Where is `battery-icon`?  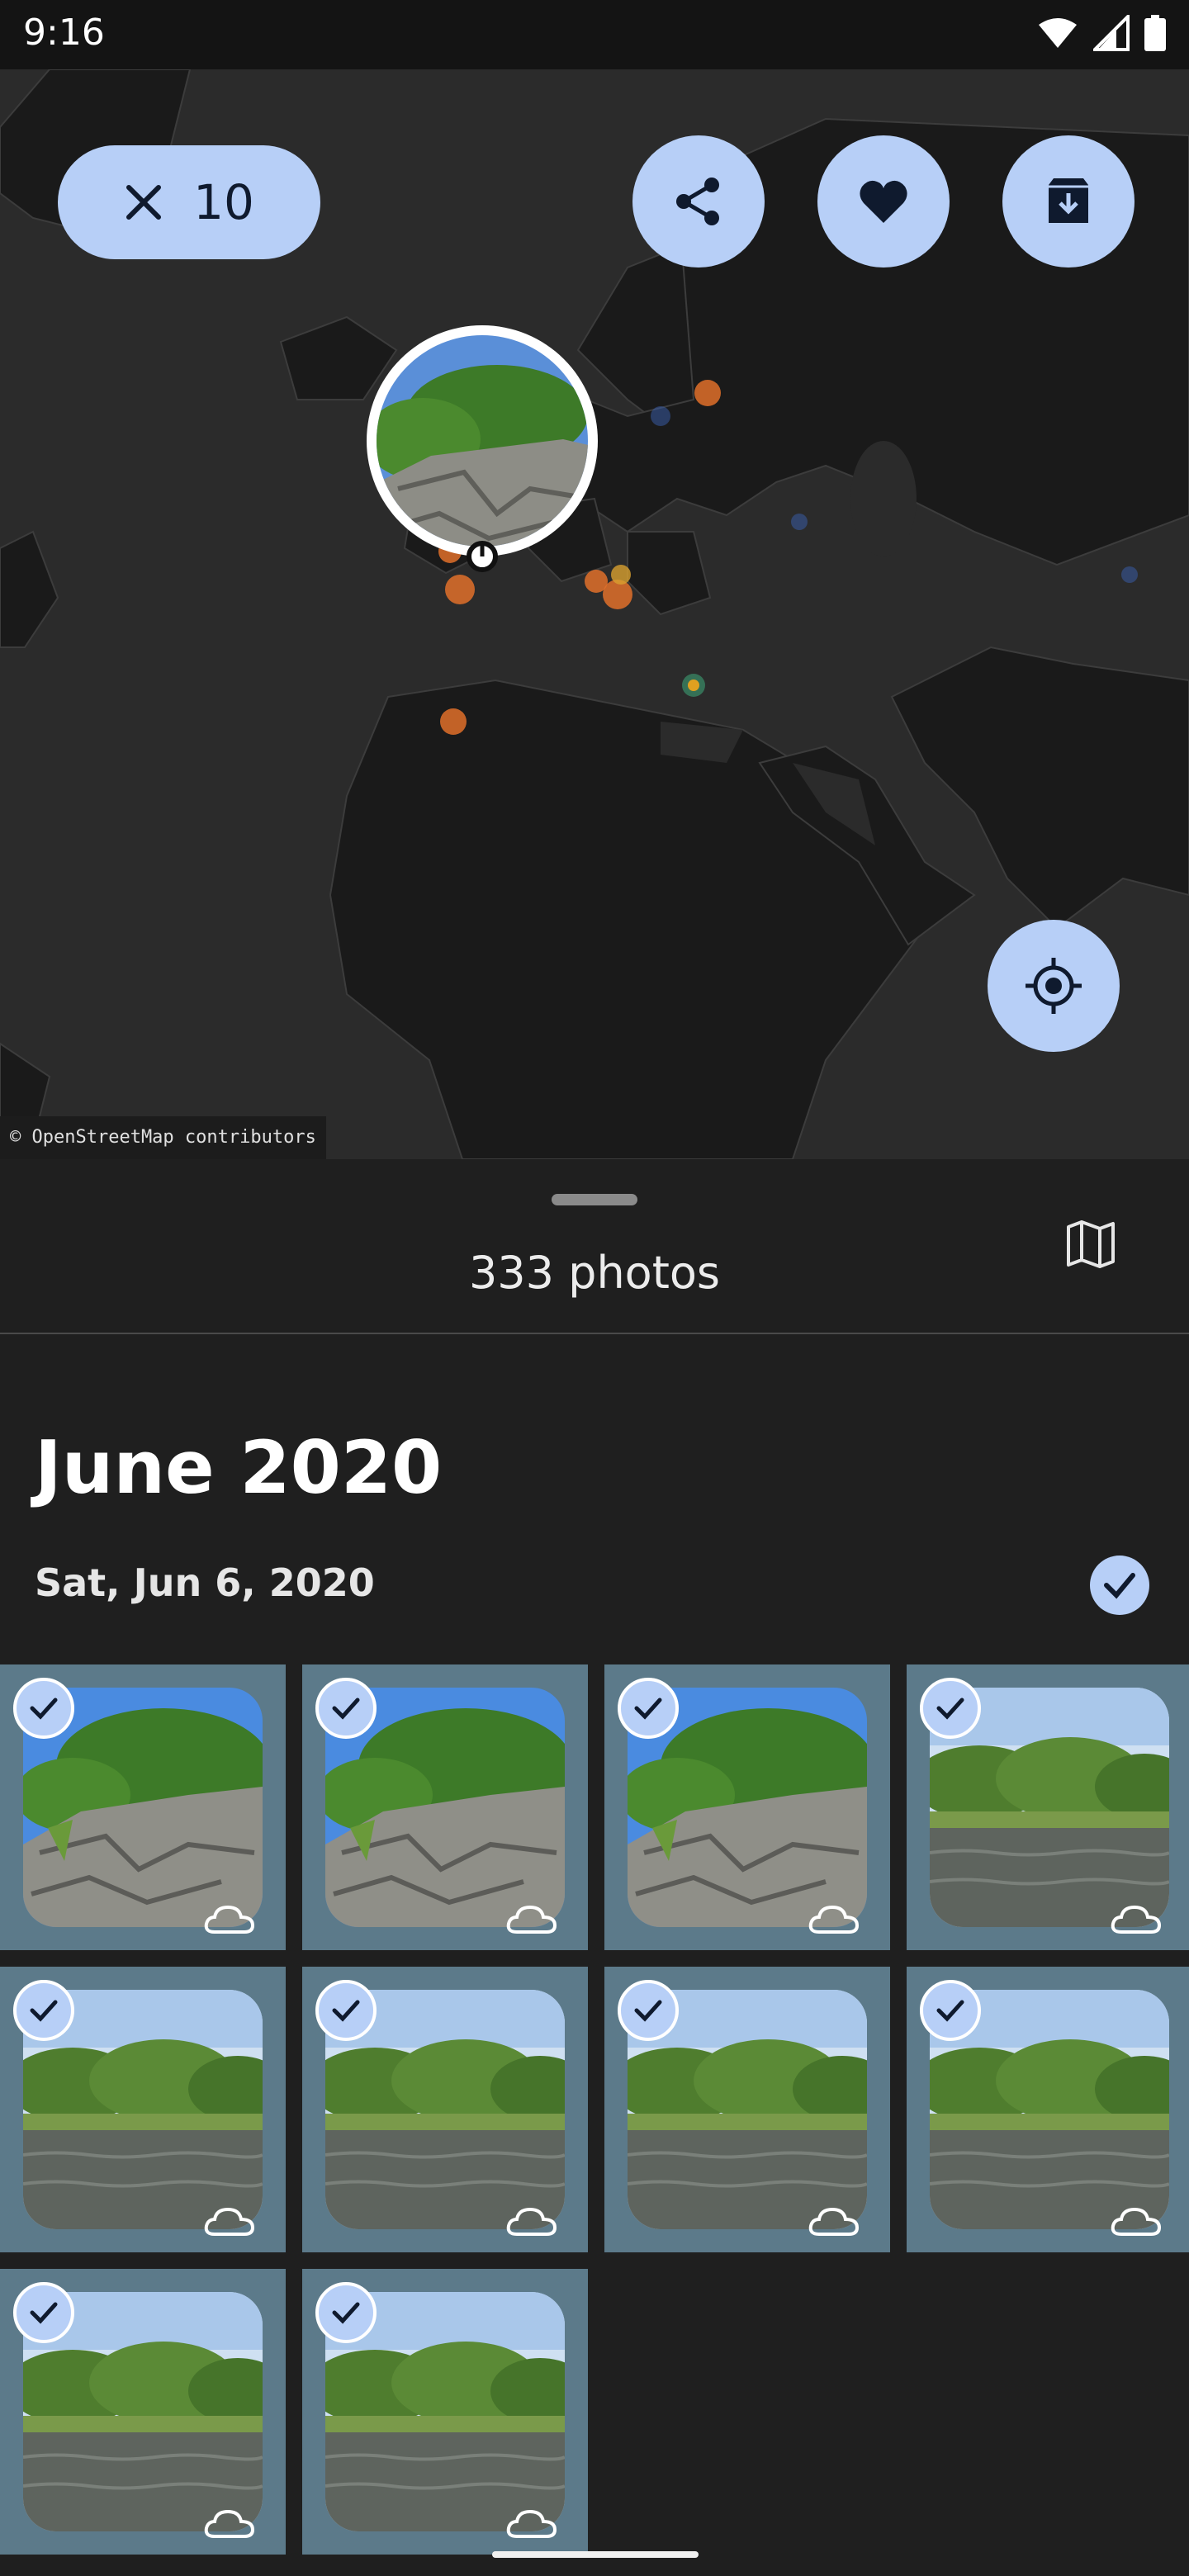 battery-icon is located at coordinates (1155, 33).